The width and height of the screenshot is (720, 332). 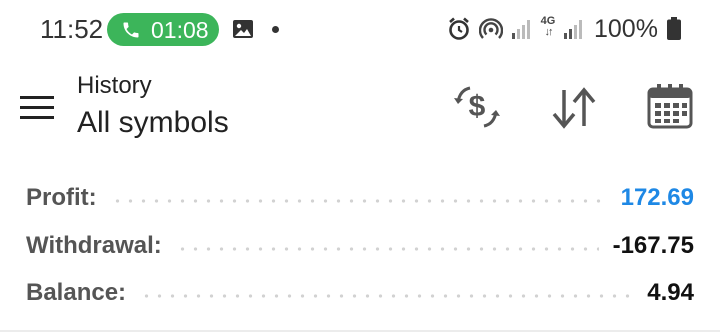 What do you see at coordinates (360, 293) in the screenshot?
I see `balance-row: Balance: 4.94` at bounding box center [360, 293].